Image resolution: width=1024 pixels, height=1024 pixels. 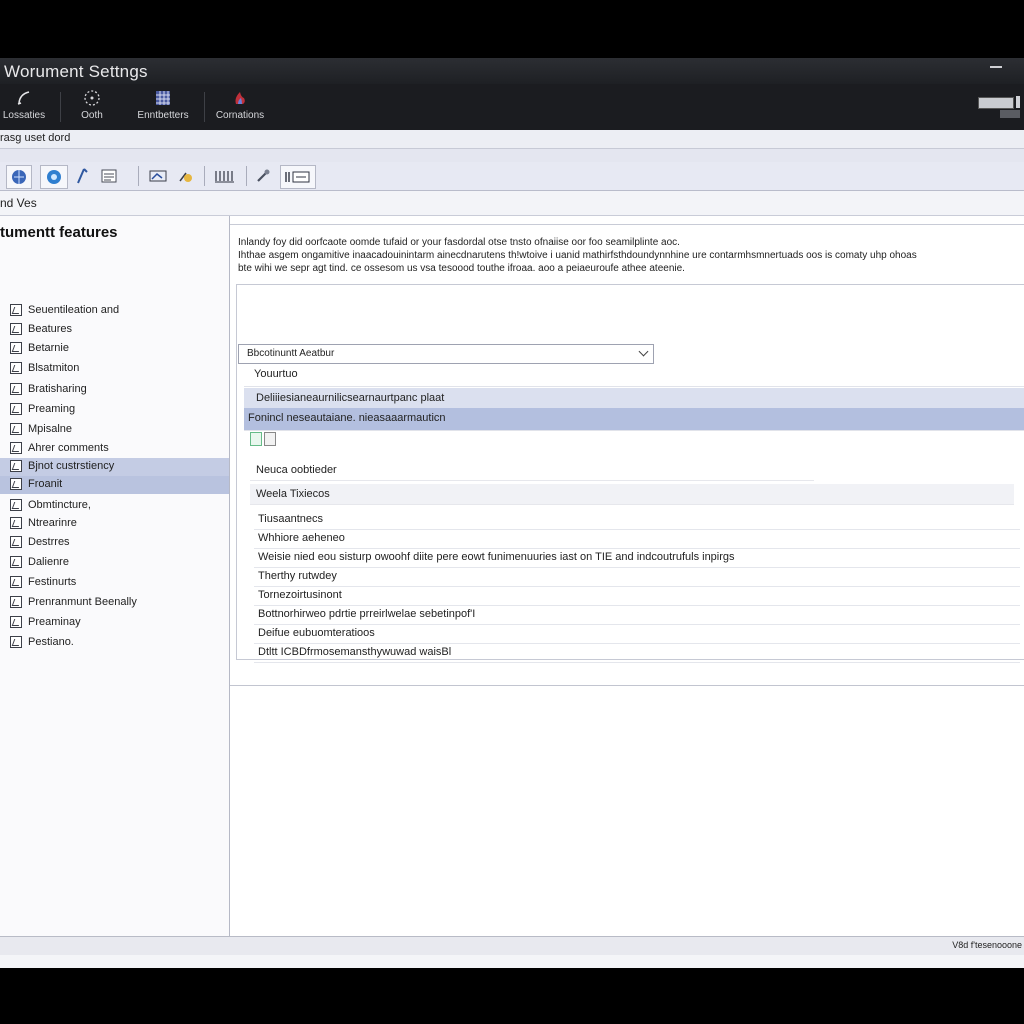 I want to click on back-button, so click(x=19, y=177).